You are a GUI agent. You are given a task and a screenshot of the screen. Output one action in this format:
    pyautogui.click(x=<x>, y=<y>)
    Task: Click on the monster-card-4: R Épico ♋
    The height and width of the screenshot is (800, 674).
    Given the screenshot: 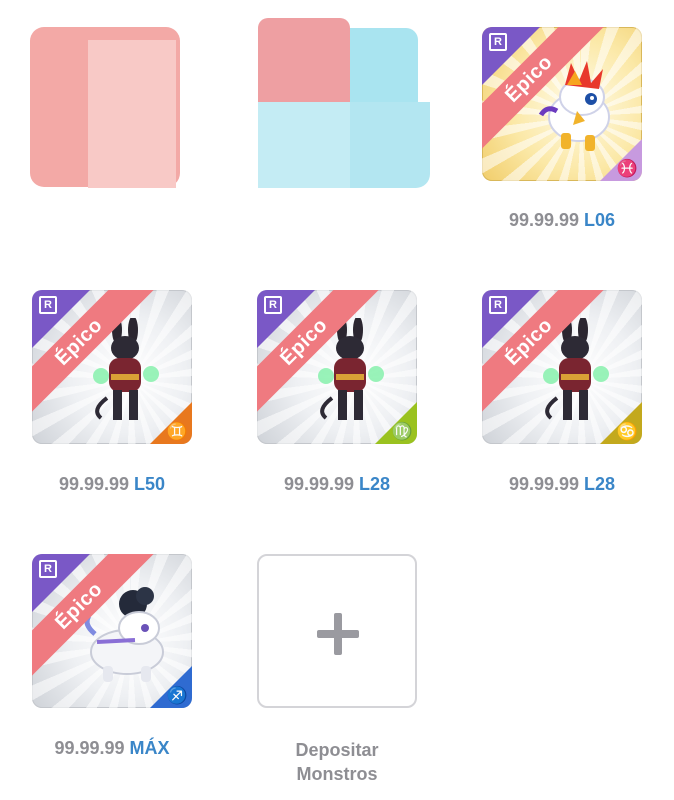 What is the action you would take?
    pyautogui.click(x=562, y=367)
    